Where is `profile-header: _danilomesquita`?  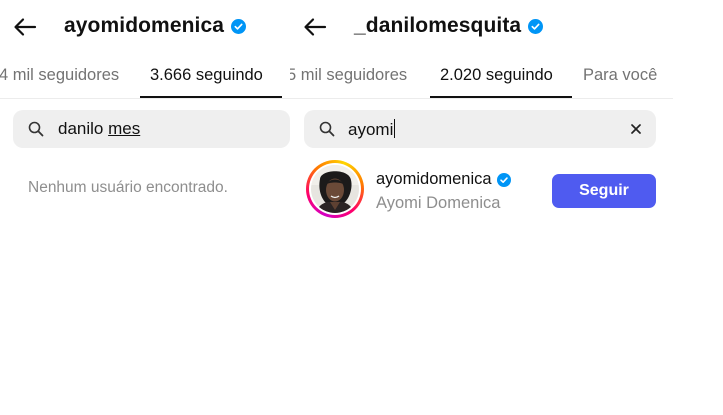
profile-header: _danilomesquita is located at coordinates (449, 26).